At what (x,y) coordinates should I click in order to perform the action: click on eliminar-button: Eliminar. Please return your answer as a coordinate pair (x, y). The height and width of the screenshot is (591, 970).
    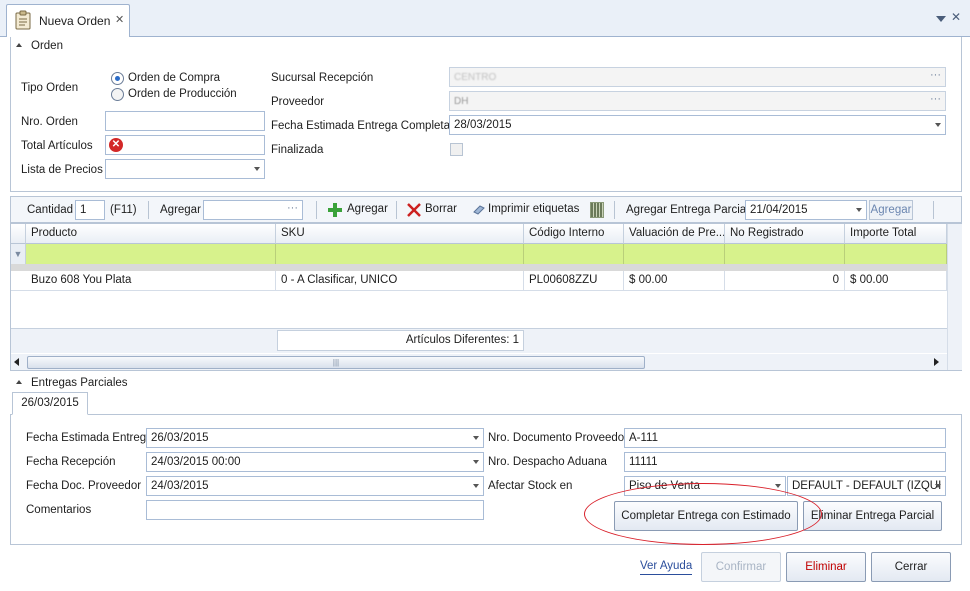
    Looking at the image, I should click on (826, 567).